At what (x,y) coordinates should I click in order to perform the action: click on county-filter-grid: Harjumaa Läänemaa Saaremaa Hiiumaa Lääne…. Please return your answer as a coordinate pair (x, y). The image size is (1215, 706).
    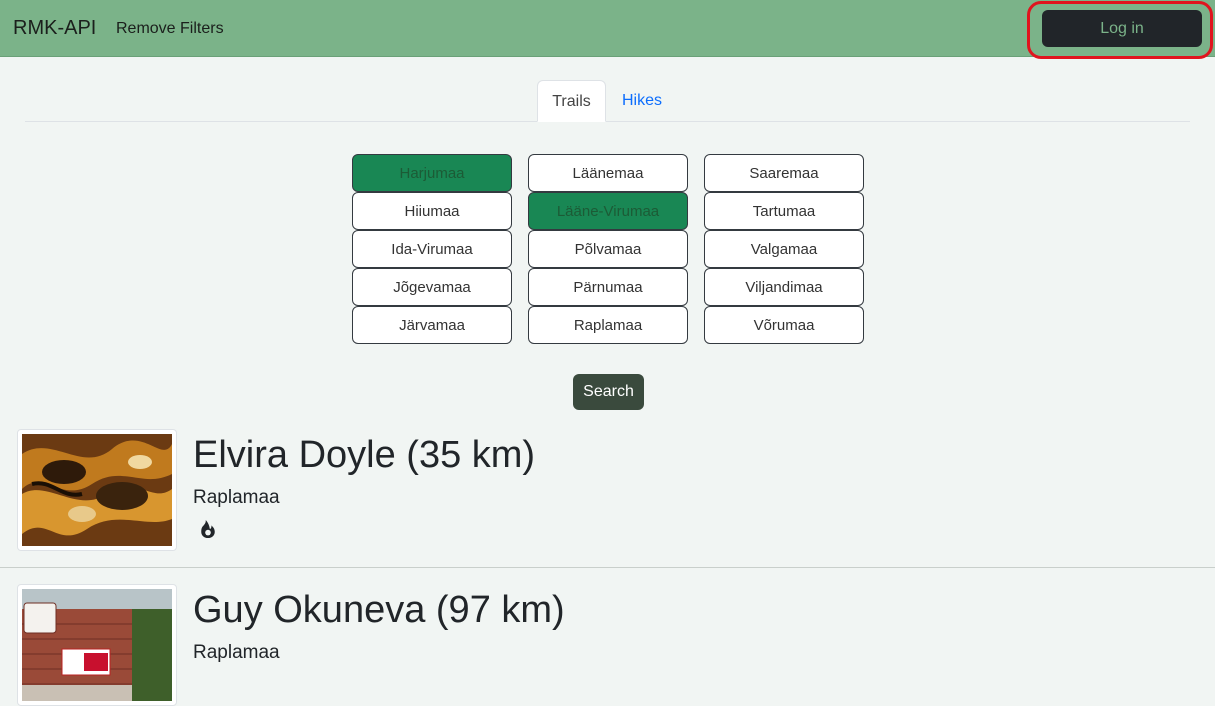
    Looking at the image, I should click on (608, 249).